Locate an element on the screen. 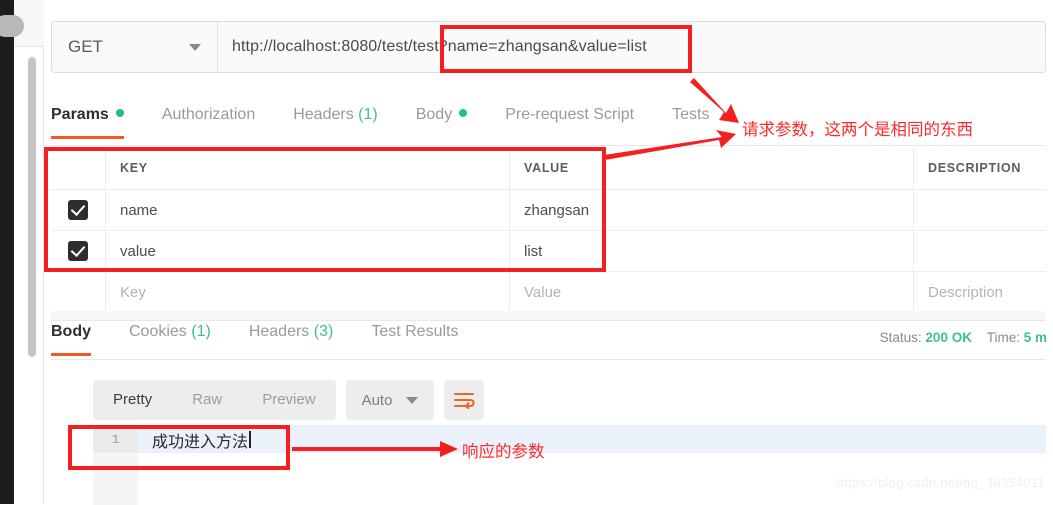 Image resolution: width=1053 pixels, height=505 pixels. table-header-row: KEY VALUE DESCRIPTION is located at coordinates (548, 168).